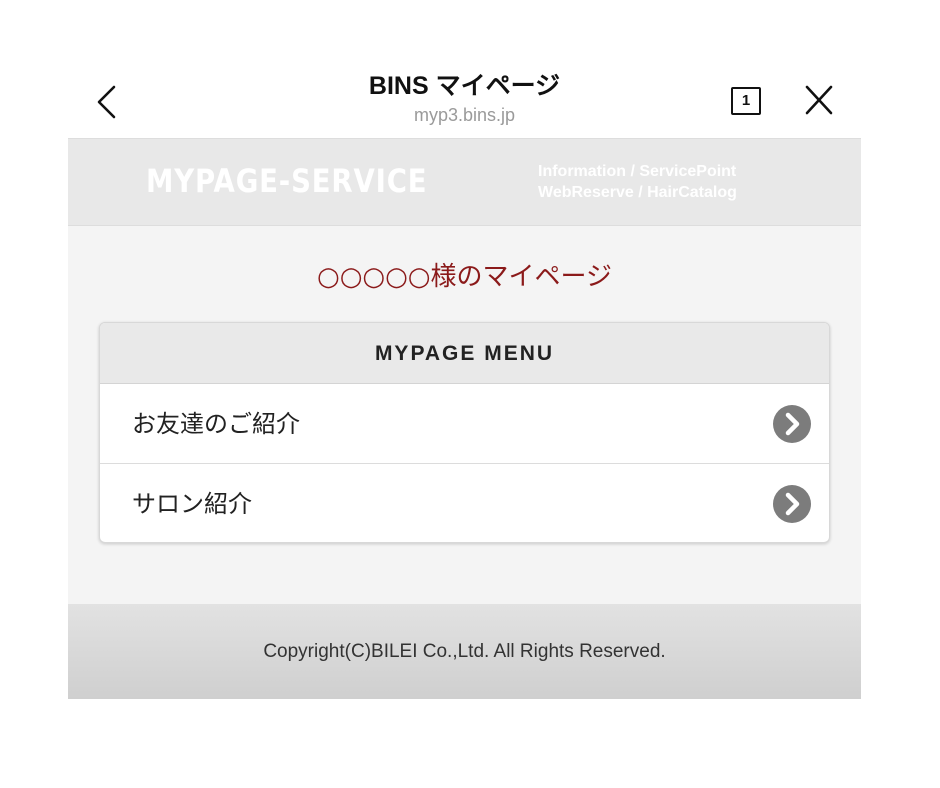 The width and height of the screenshot is (940, 788). What do you see at coordinates (464, 424) in the screenshot?
I see `menu-item-friend-referral: お友達のご紹介` at bounding box center [464, 424].